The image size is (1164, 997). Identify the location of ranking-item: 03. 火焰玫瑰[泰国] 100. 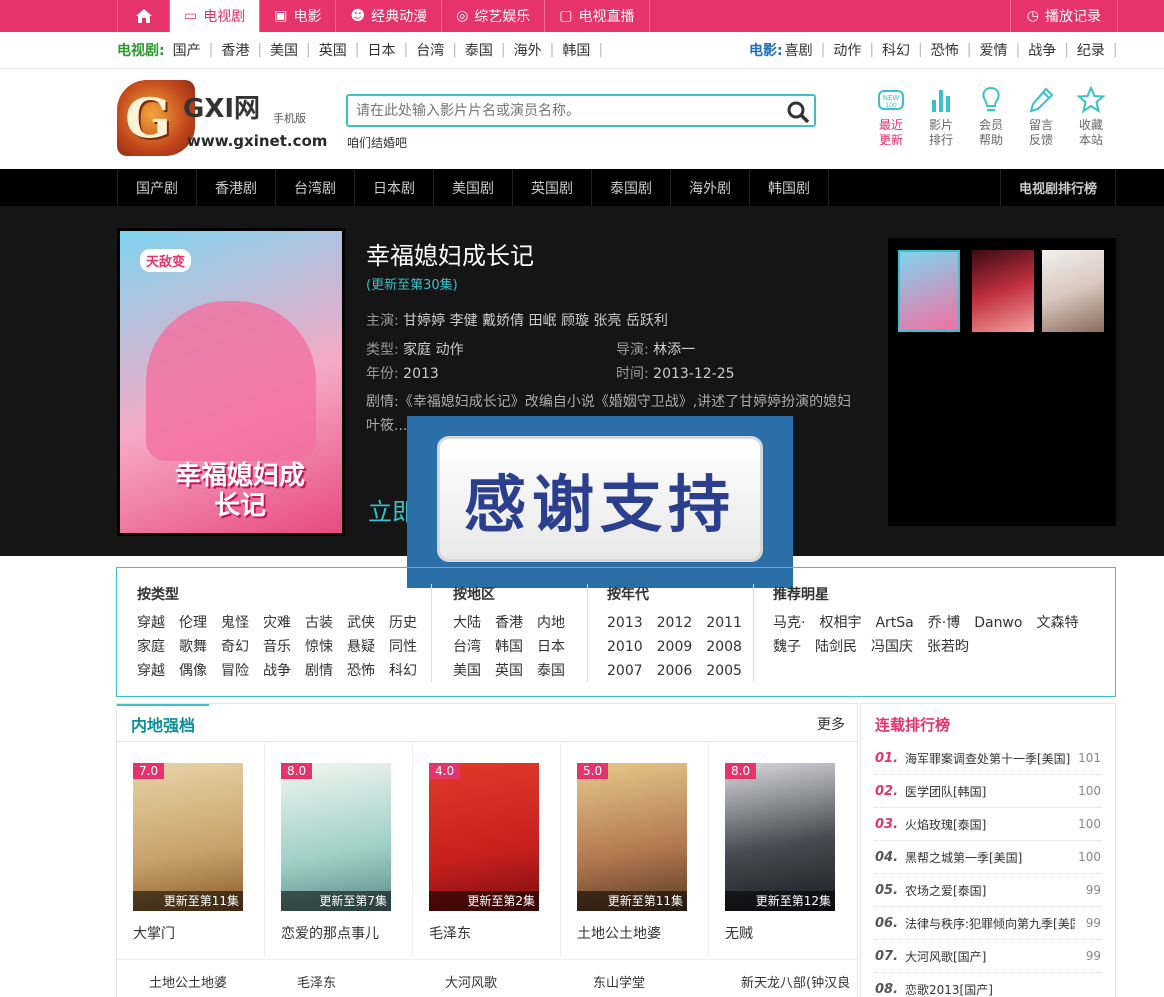
(988, 824).